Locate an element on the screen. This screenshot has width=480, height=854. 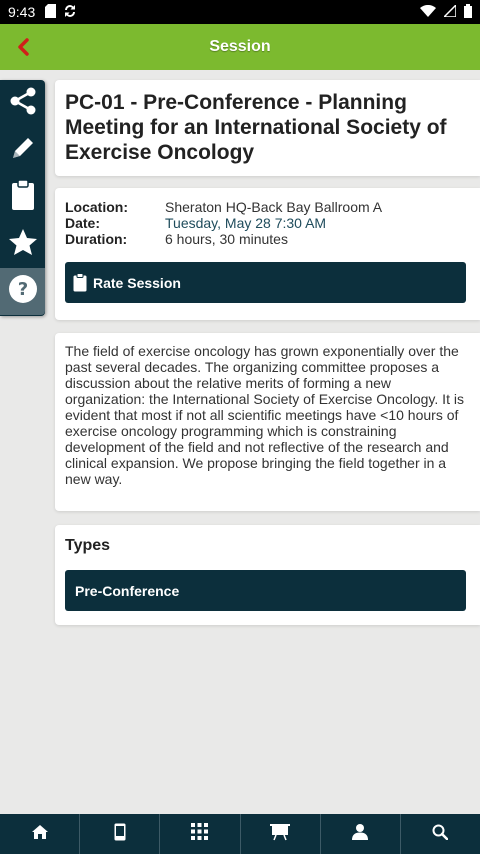
search-icon is located at coordinates (440, 834).